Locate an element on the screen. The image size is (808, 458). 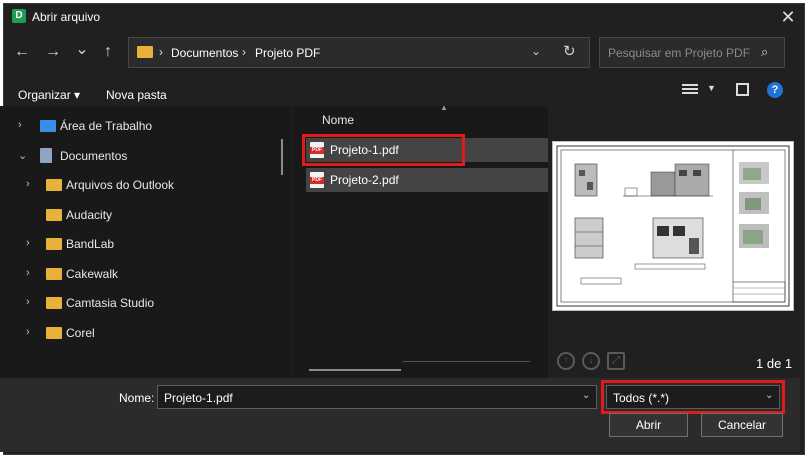
column-header-name: Nome is located at coordinates (338, 120).